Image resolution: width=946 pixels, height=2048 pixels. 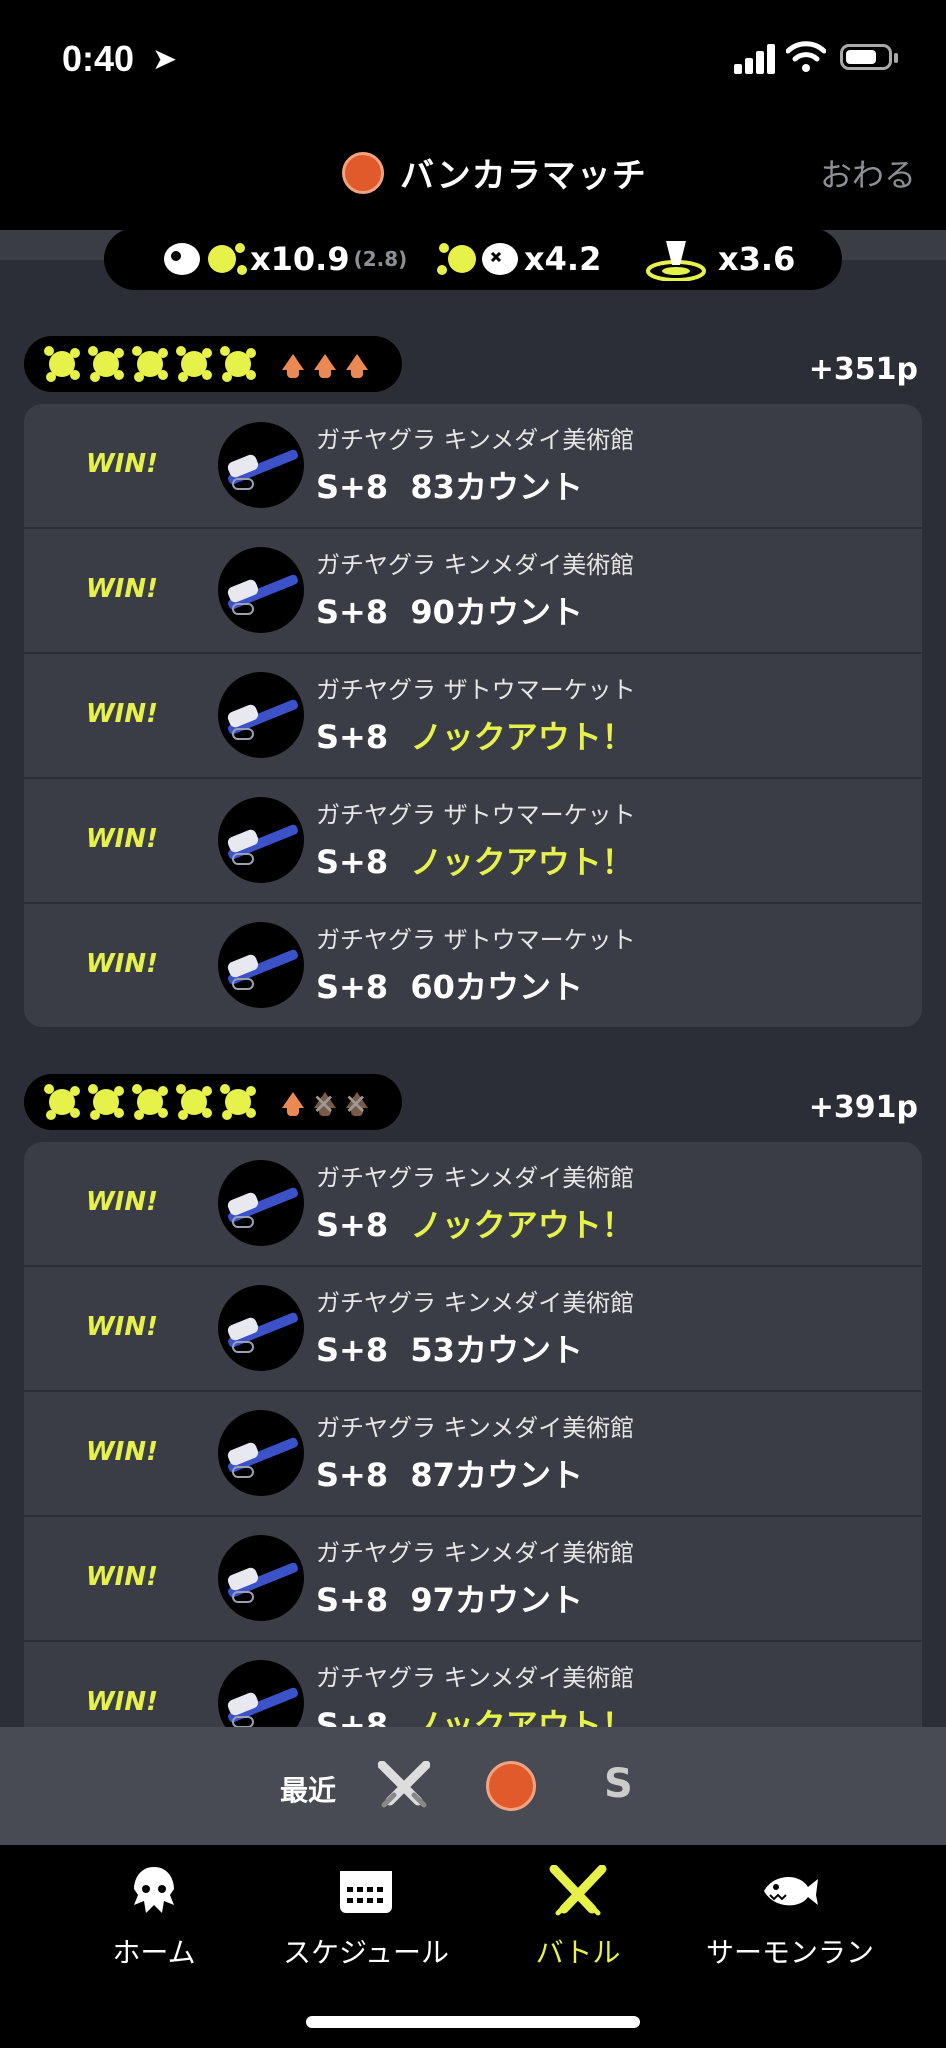 I want to click on power-summary: x10.9 (2.8) x4.2 x3.6, so click(x=473, y=259).